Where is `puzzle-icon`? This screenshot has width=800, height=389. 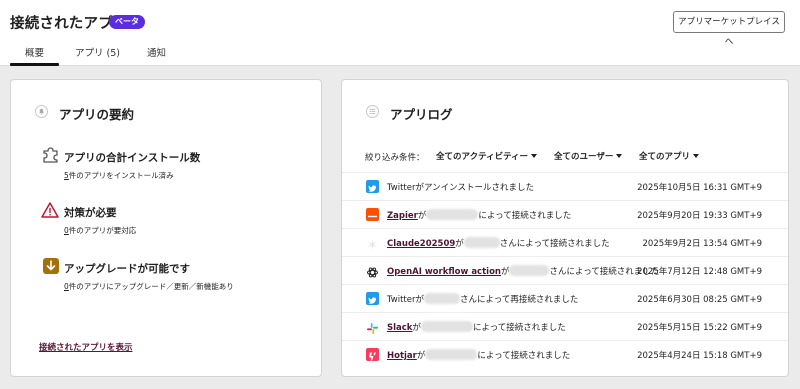
puzzle-icon is located at coordinates (51, 155).